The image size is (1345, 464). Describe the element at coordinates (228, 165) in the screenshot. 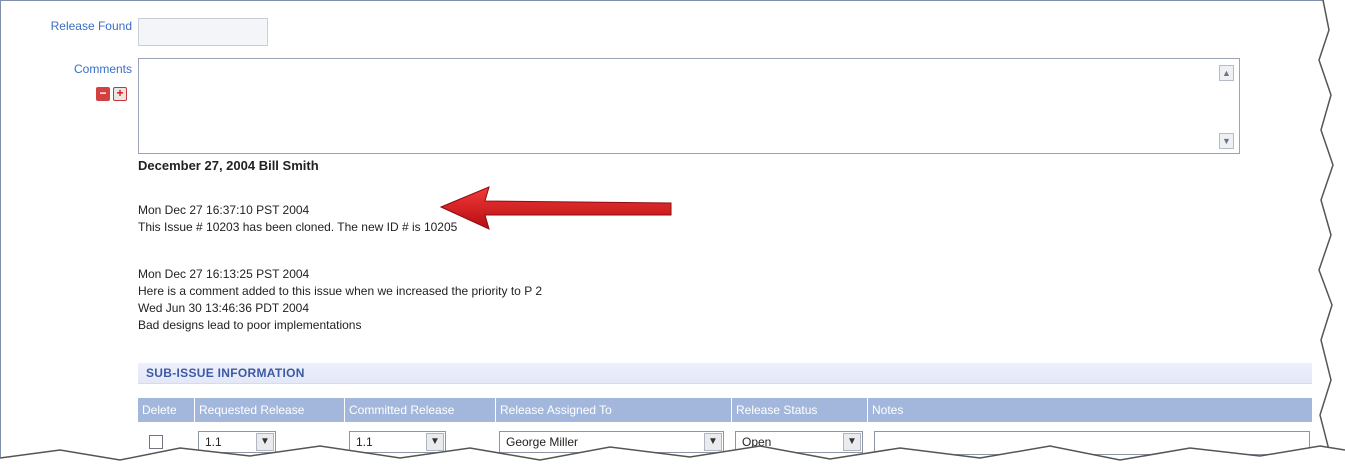

I see `comments-log-heading: December 27, 2004 Bill Smith` at that location.